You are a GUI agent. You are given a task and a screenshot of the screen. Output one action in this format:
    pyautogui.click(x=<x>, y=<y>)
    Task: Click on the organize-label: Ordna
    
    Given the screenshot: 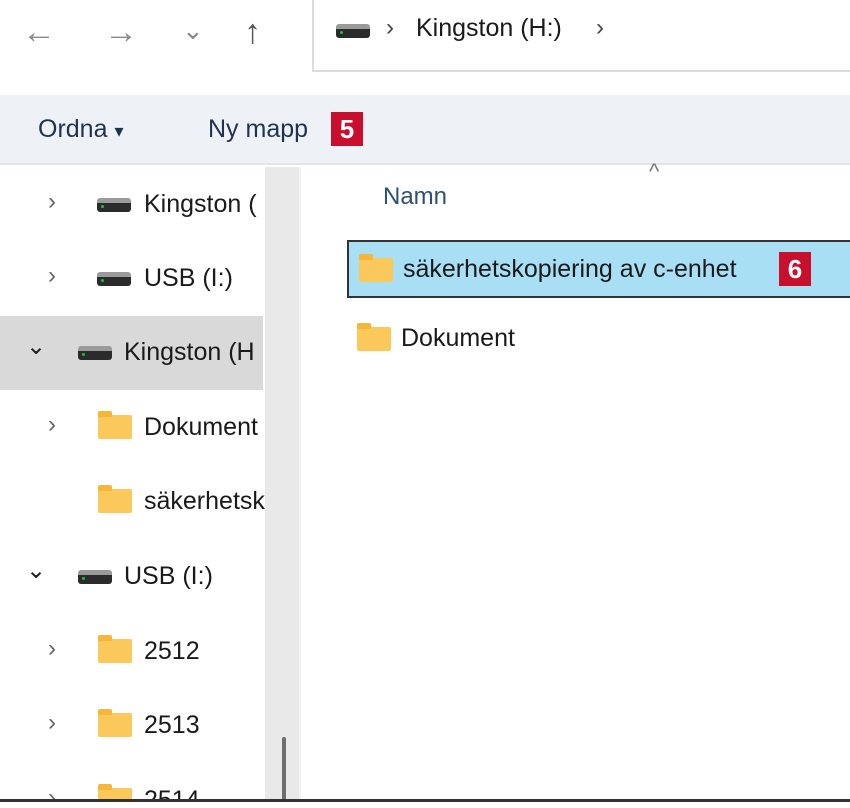 What is the action you would take?
    pyautogui.click(x=73, y=129)
    